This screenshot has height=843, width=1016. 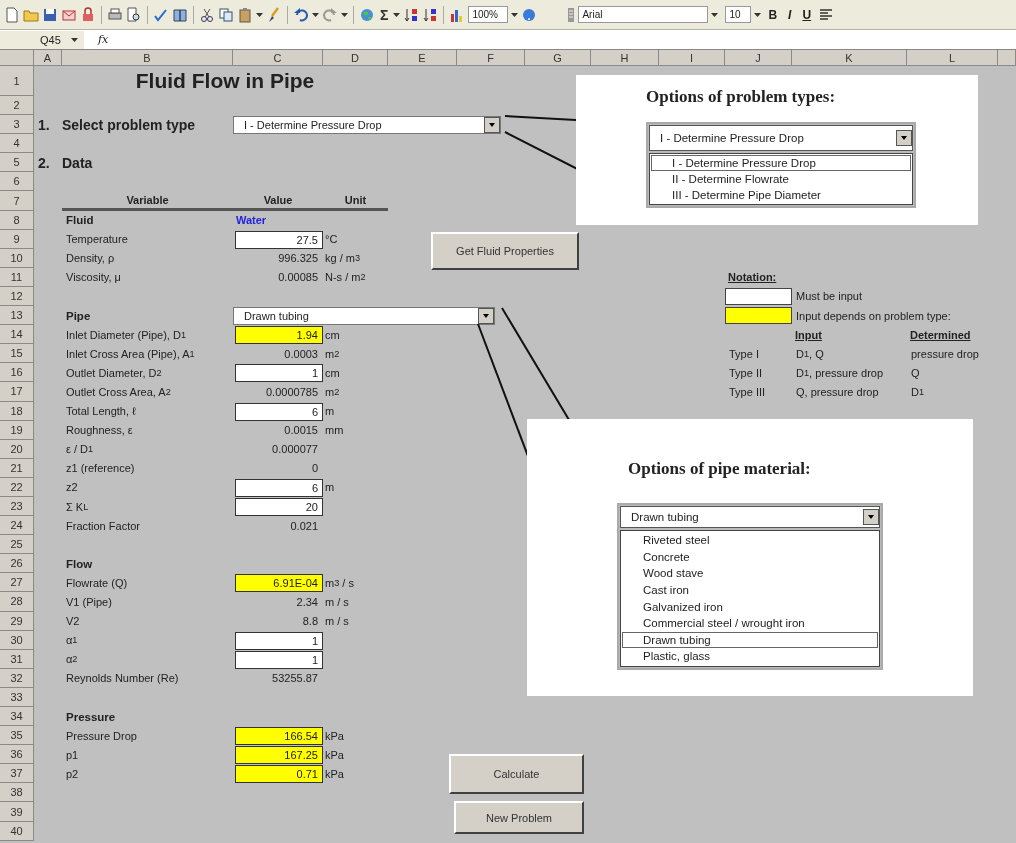 What do you see at coordinates (367, 14) in the screenshot?
I see `globe-icon` at bounding box center [367, 14].